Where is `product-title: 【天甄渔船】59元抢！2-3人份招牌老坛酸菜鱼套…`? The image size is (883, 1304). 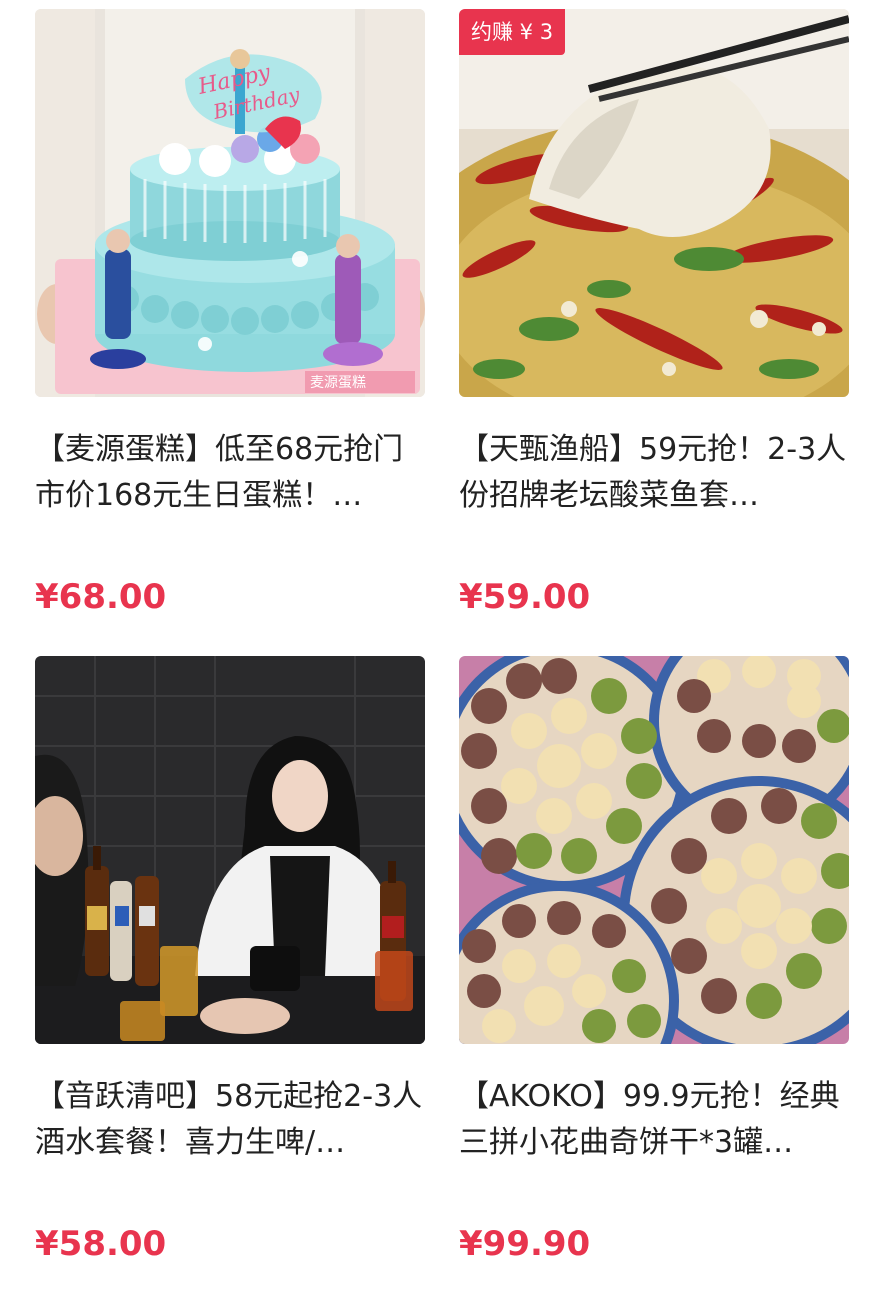 product-title: 【天甄渔船】59元抢！2-3人份招牌老坛酸菜鱼套… is located at coordinates (654, 473).